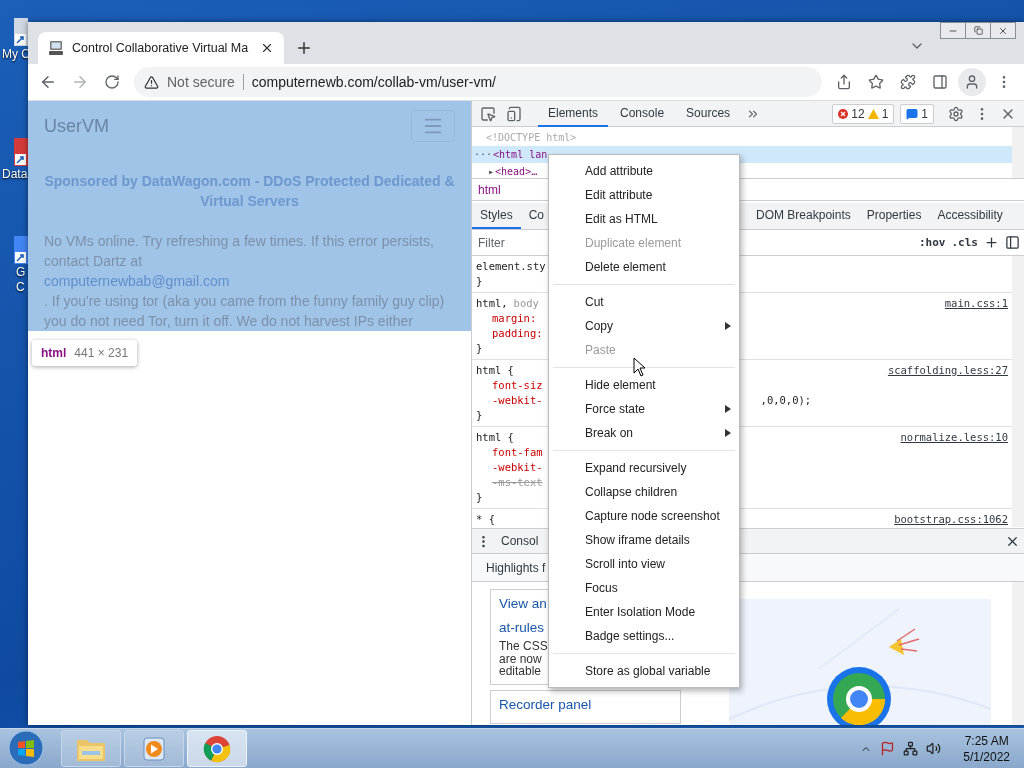 This screenshot has width=1024, height=768. I want to click on clock: 7:25 AM 5/1/2022, so click(986, 748).